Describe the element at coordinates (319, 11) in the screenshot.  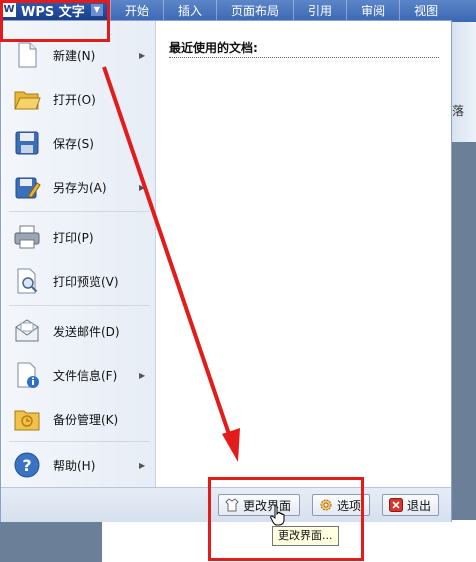
I see `tab-references: 引用` at that location.